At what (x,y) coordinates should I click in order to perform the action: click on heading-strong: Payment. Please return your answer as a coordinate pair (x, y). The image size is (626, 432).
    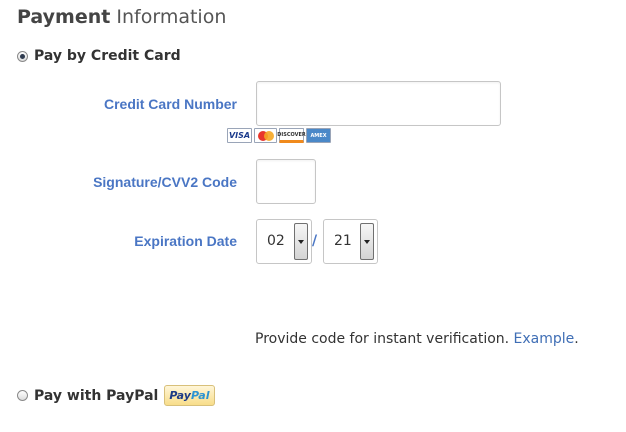
    Looking at the image, I should click on (64, 17).